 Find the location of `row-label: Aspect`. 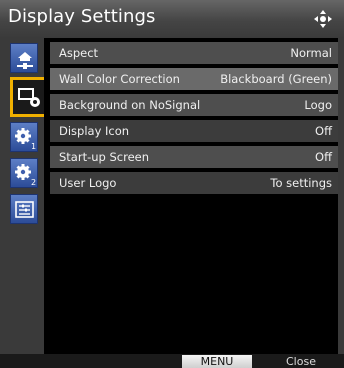

row-label: Aspect is located at coordinates (79, 53).